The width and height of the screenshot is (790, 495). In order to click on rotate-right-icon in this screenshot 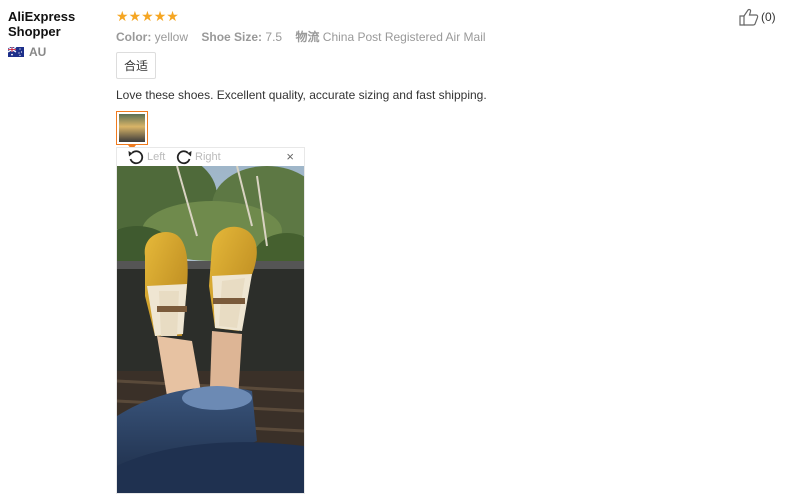, I will do `click(184, 157)`.